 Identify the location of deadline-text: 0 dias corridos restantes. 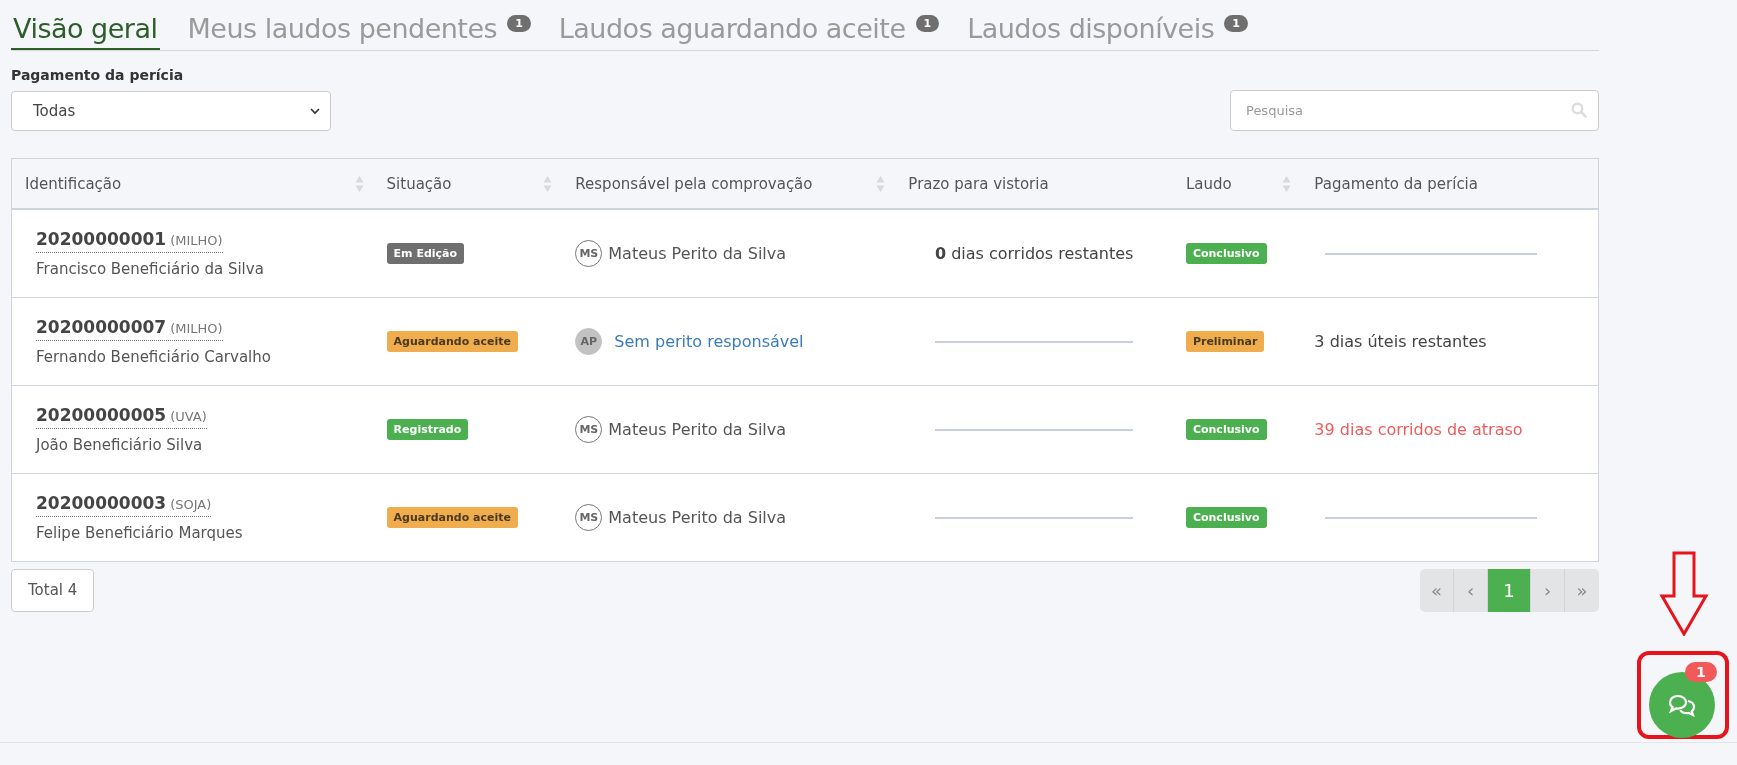
(1034, 253).